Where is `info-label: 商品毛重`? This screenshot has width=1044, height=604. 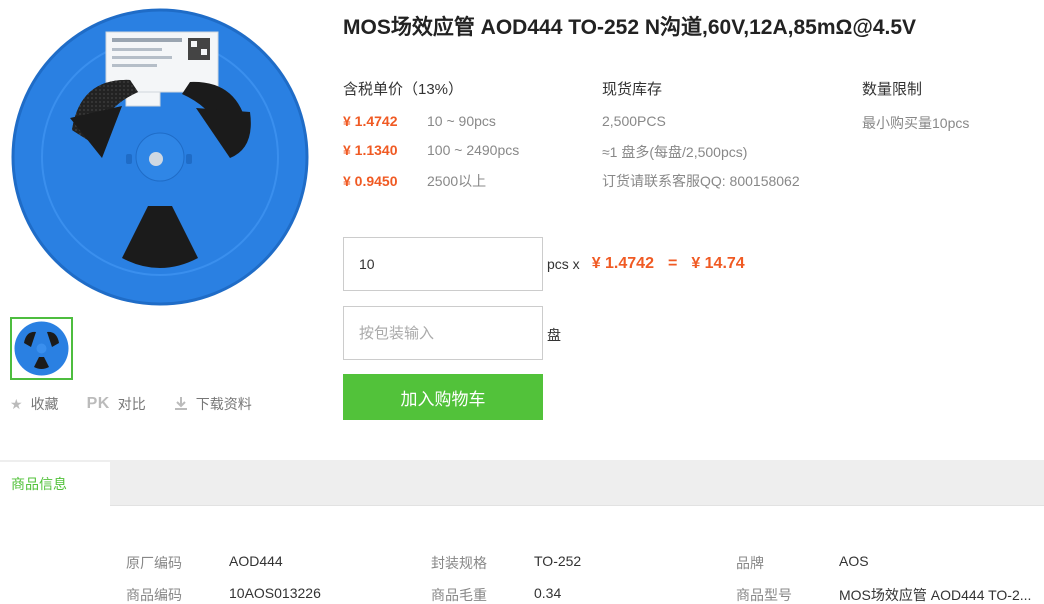
info-label: 商品毛重 is located at coordinates (459, 595).